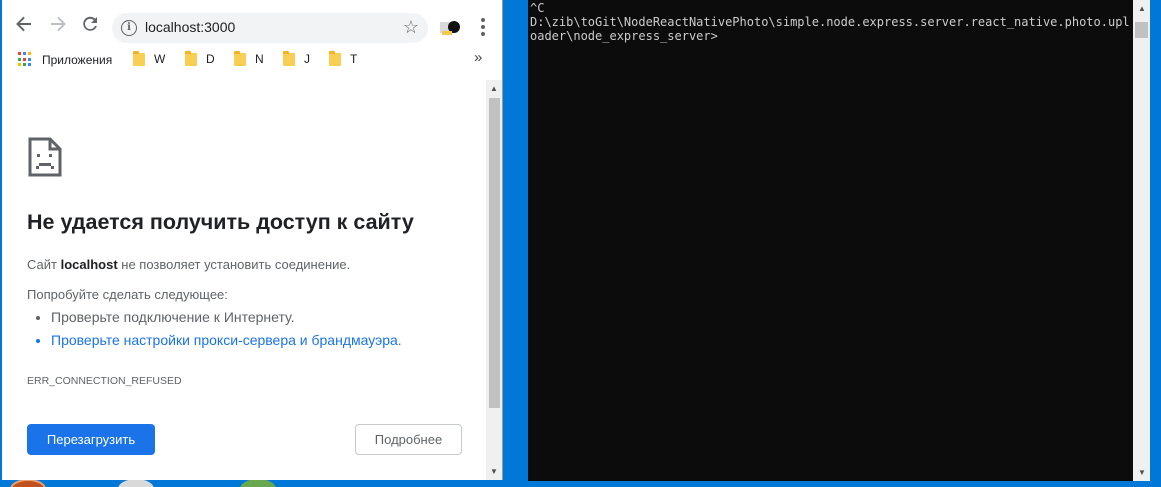 This screenshot has height=487, width=1161. What do you see at coordinates (270, 28) in the screenshot?
I see `address-bar: i localhost:3000 ☆` at bounding box center [270, 28].